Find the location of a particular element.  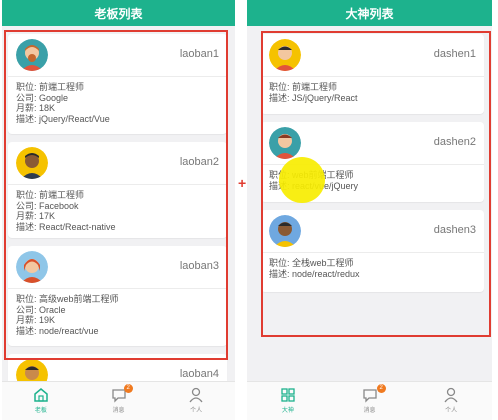

page-title: 大神列表 is located at coordinates (369, 13).